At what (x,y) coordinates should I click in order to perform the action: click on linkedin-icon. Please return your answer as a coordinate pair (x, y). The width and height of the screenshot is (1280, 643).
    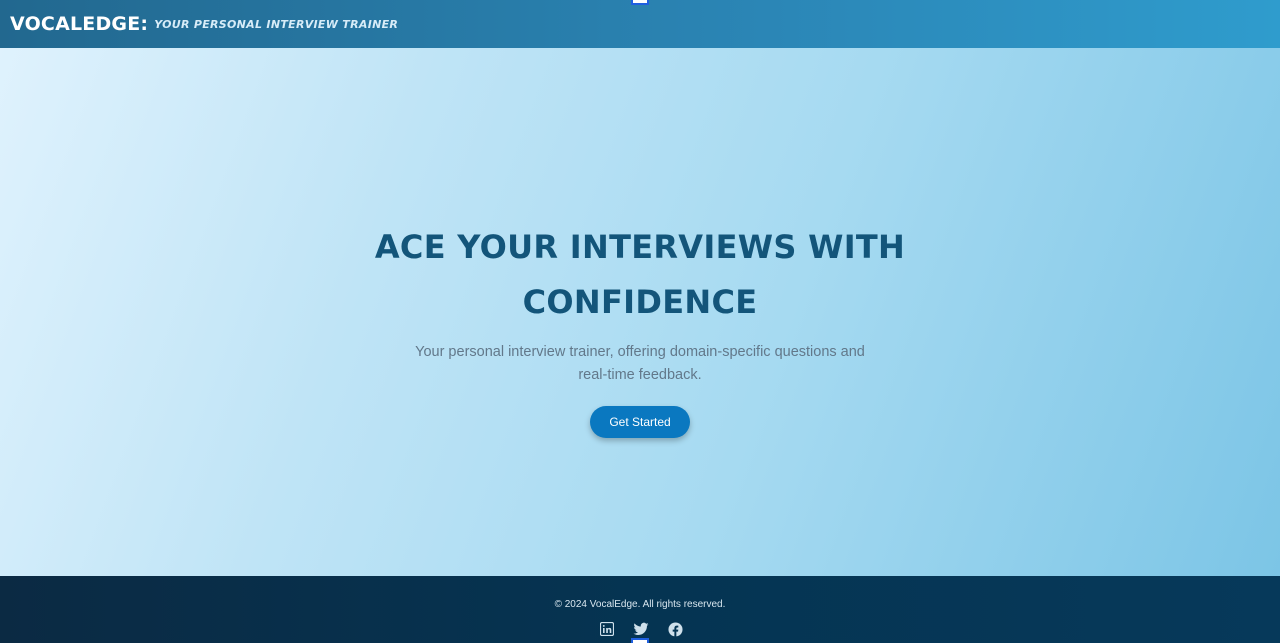
    Looking at the image, I should click on (607, 629).